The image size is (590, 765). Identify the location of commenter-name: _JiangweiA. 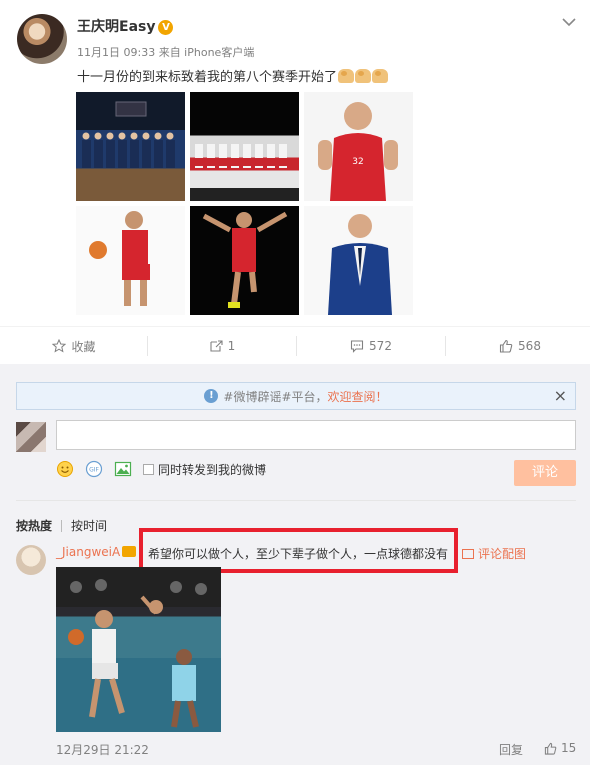
(96, 552).